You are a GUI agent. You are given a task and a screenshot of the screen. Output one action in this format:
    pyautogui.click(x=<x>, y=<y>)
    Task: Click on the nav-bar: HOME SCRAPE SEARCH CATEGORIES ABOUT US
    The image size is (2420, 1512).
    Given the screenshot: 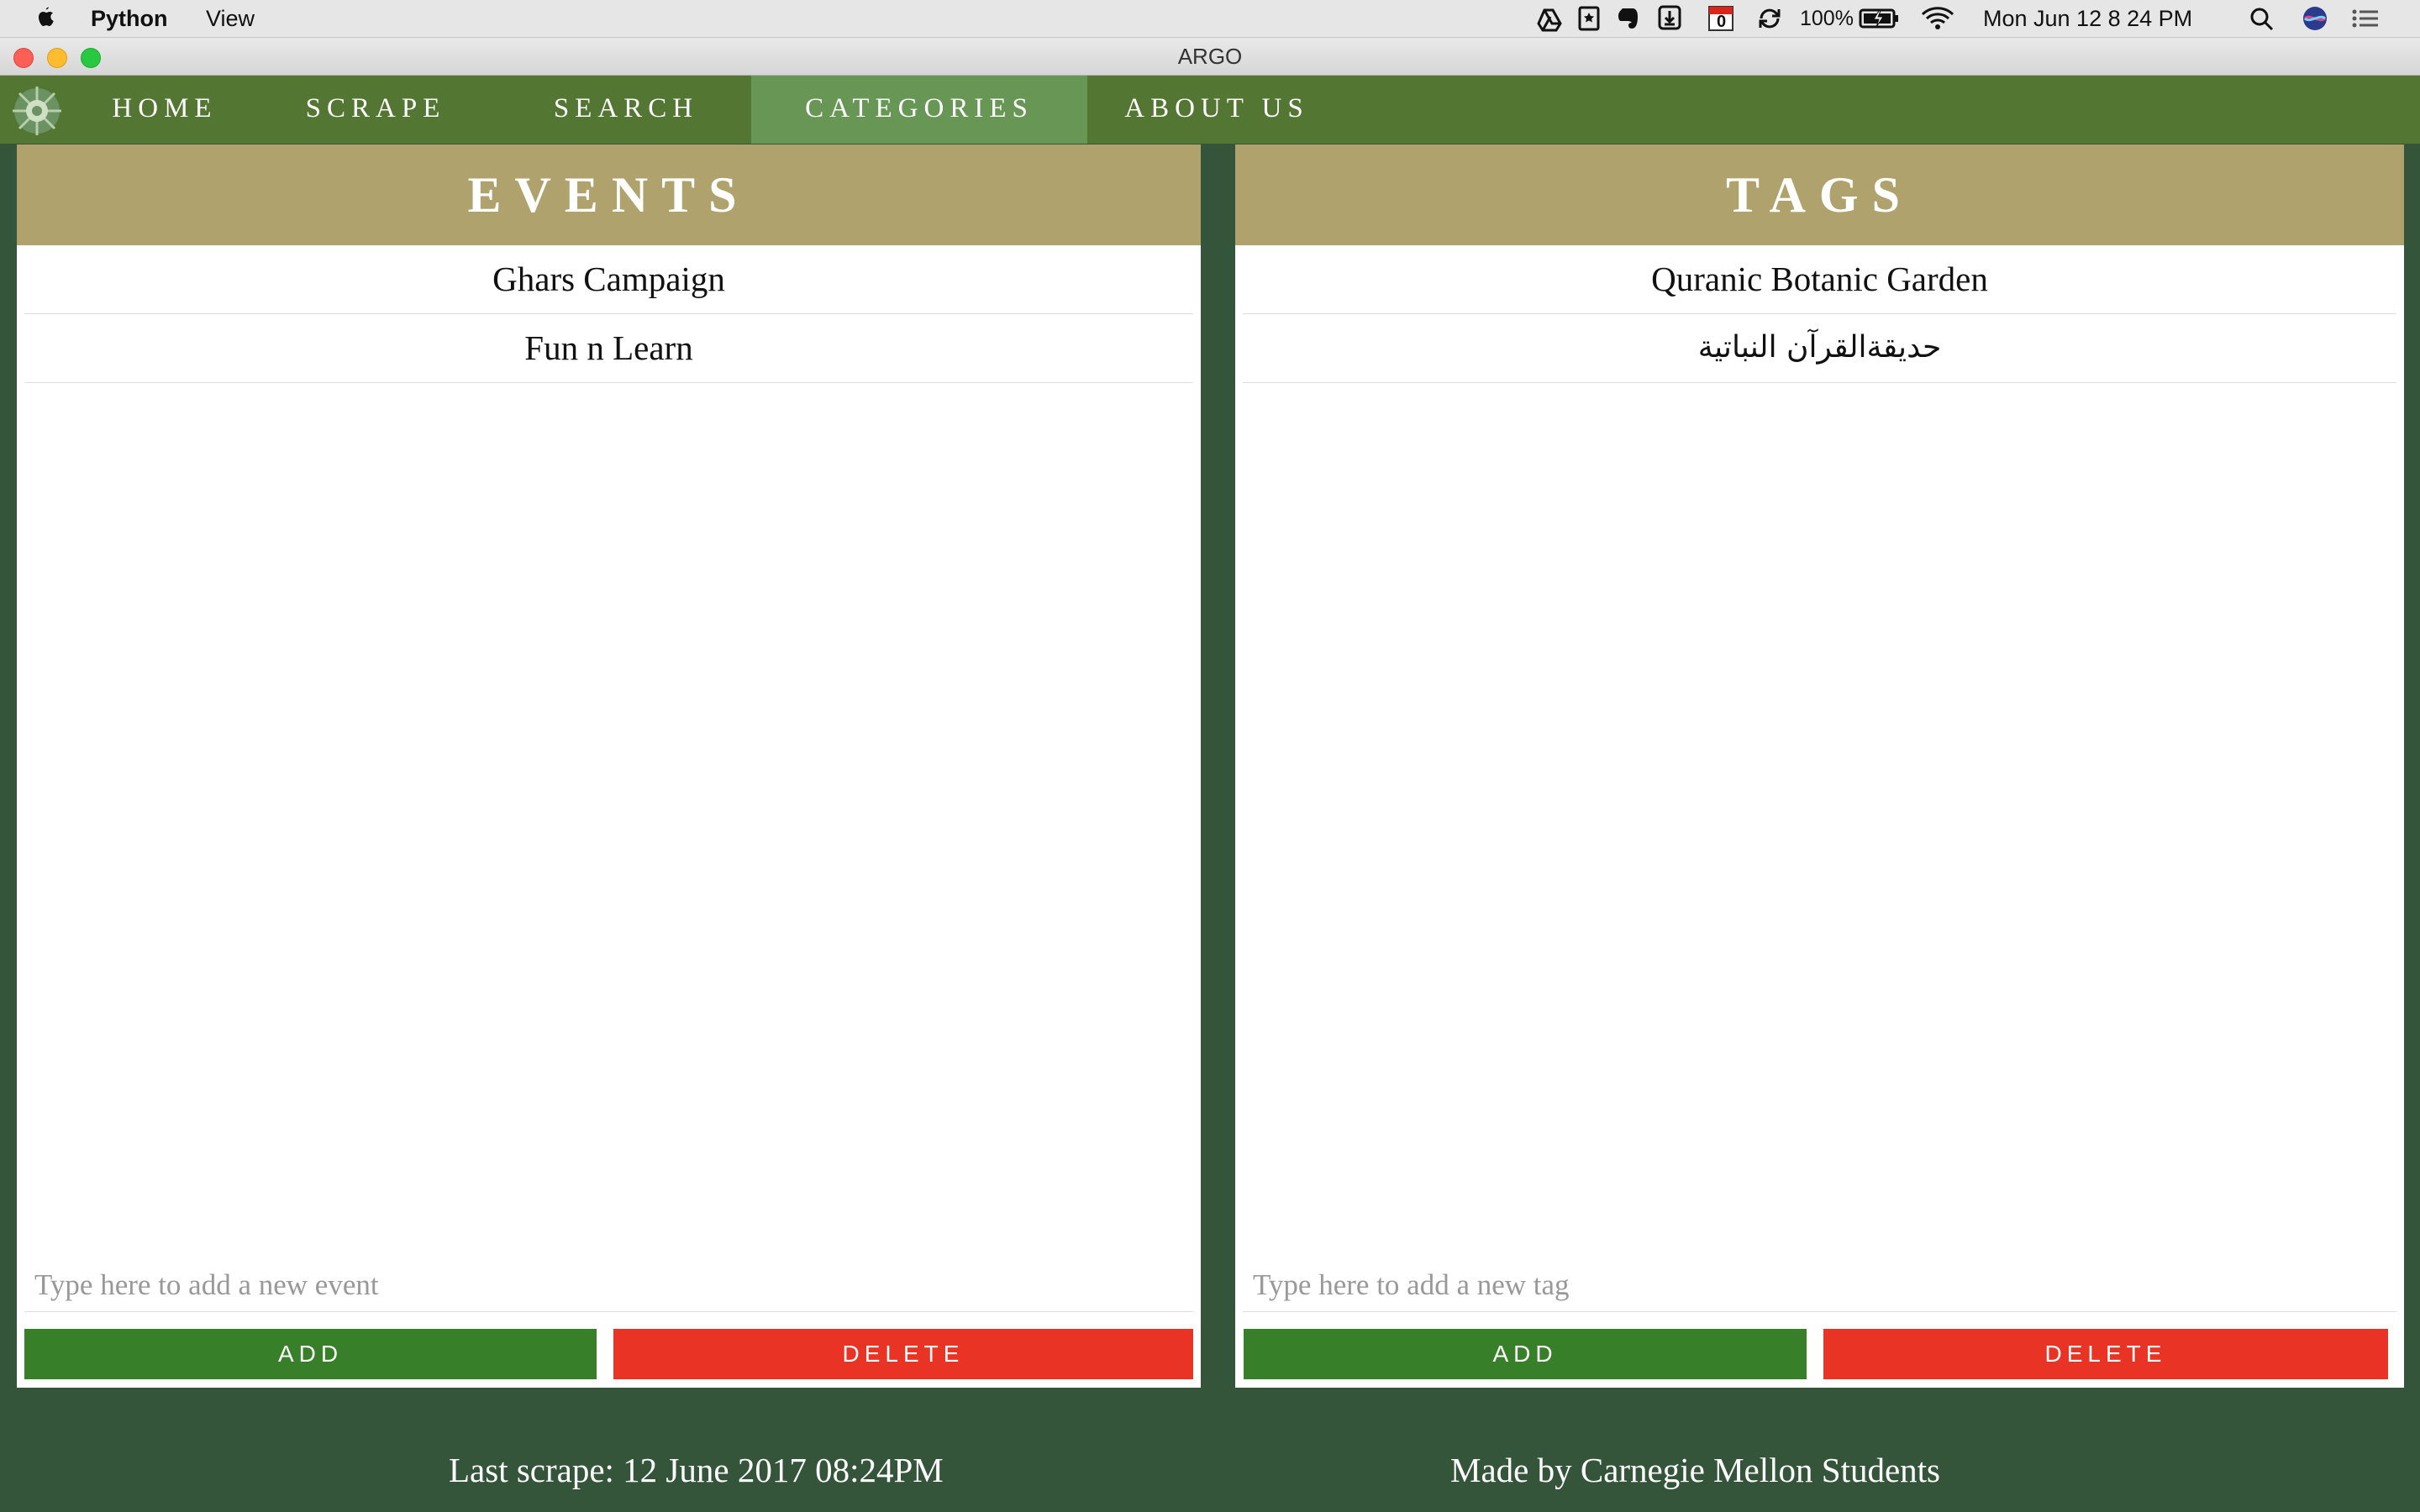 What is the action you would take?
    pyautogui.click(x=1210, y=110)
    